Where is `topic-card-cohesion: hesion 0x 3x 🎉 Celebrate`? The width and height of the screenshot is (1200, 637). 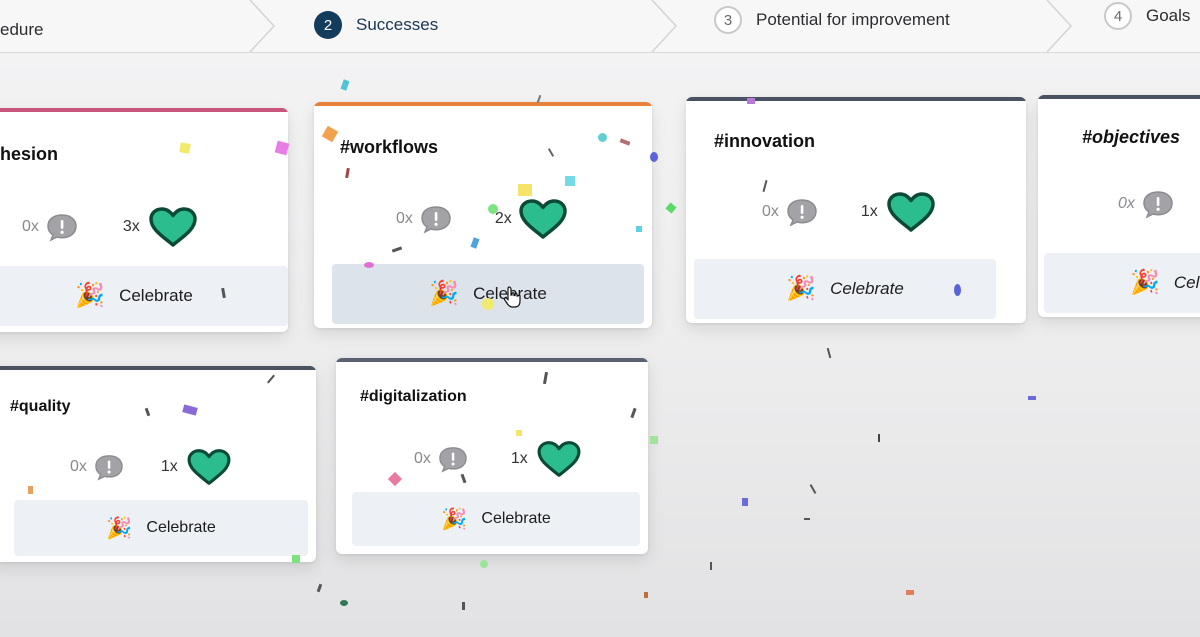 topic-card-cohesion: hesion 0x 3x 🎉 Celebrate is located at coordinates (144, 220).